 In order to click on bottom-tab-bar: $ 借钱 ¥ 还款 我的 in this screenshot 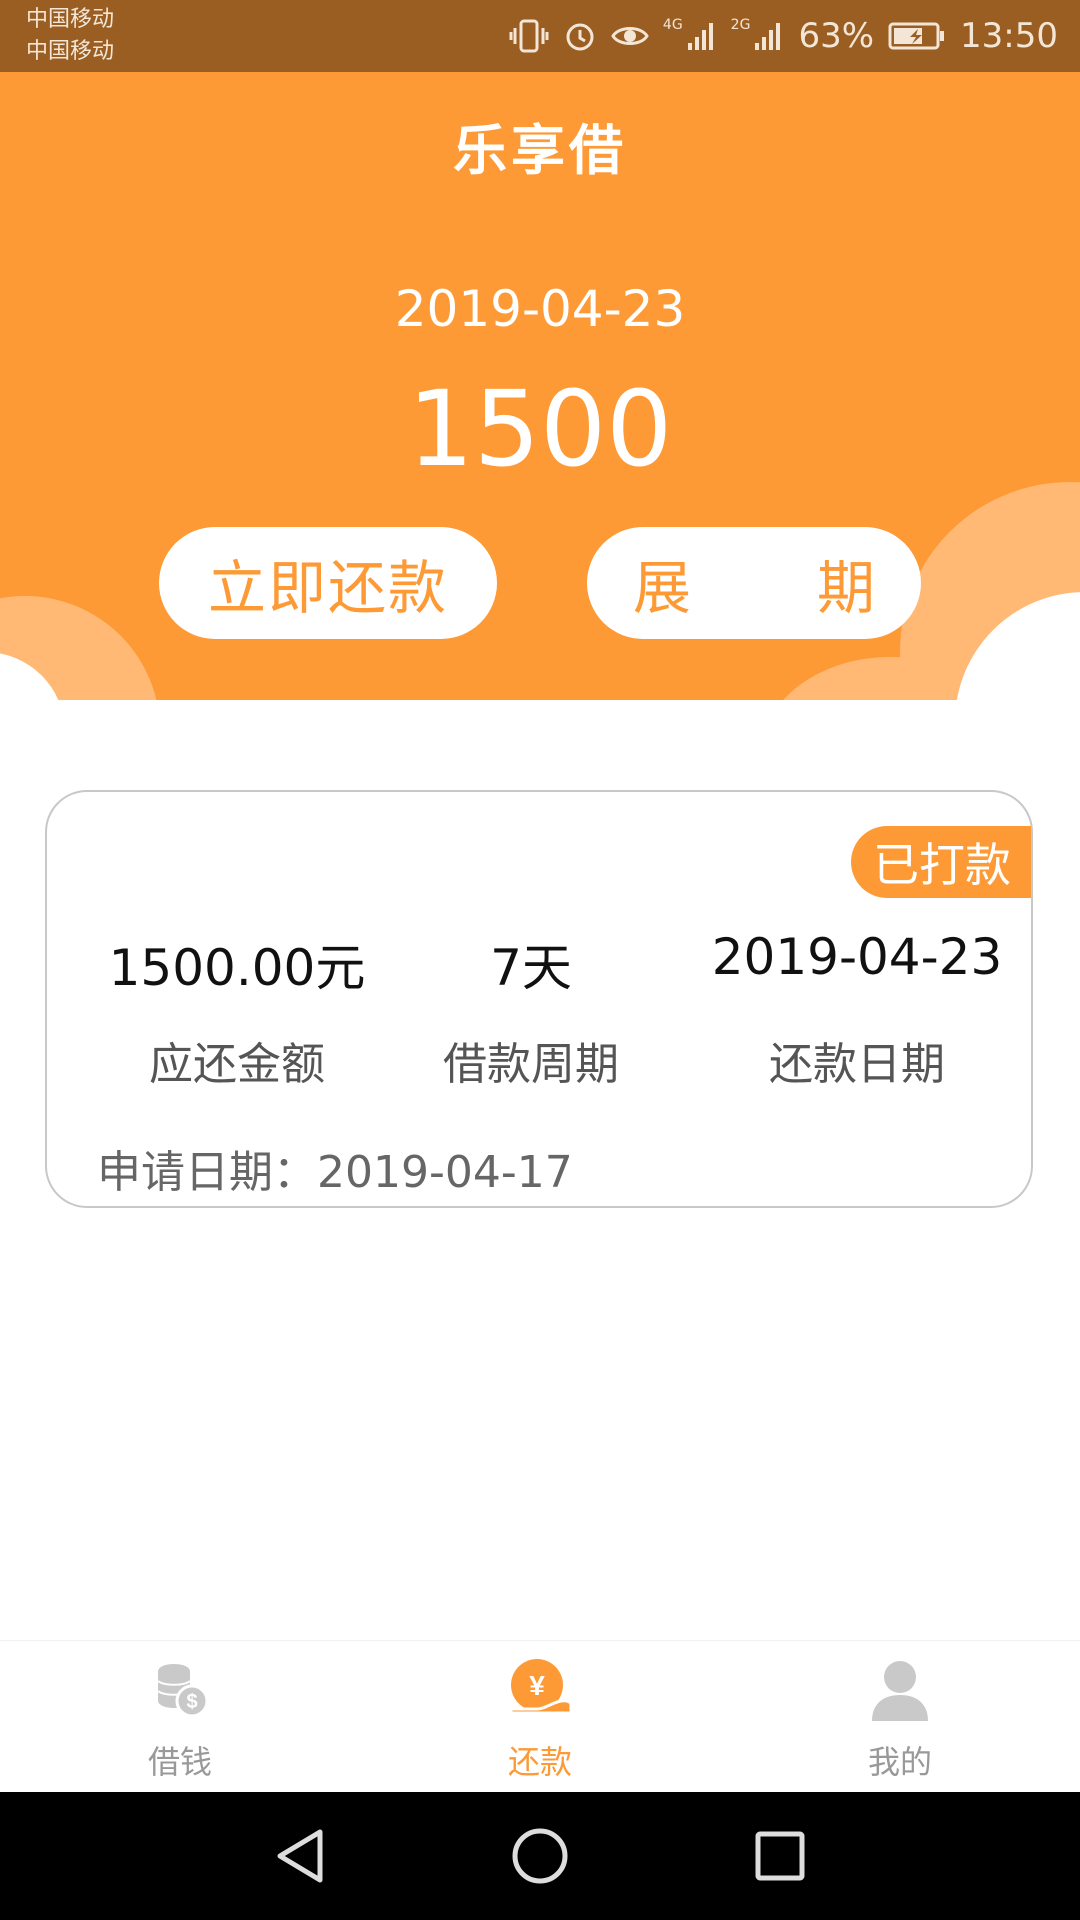, I will do `click(540, 1716)`.